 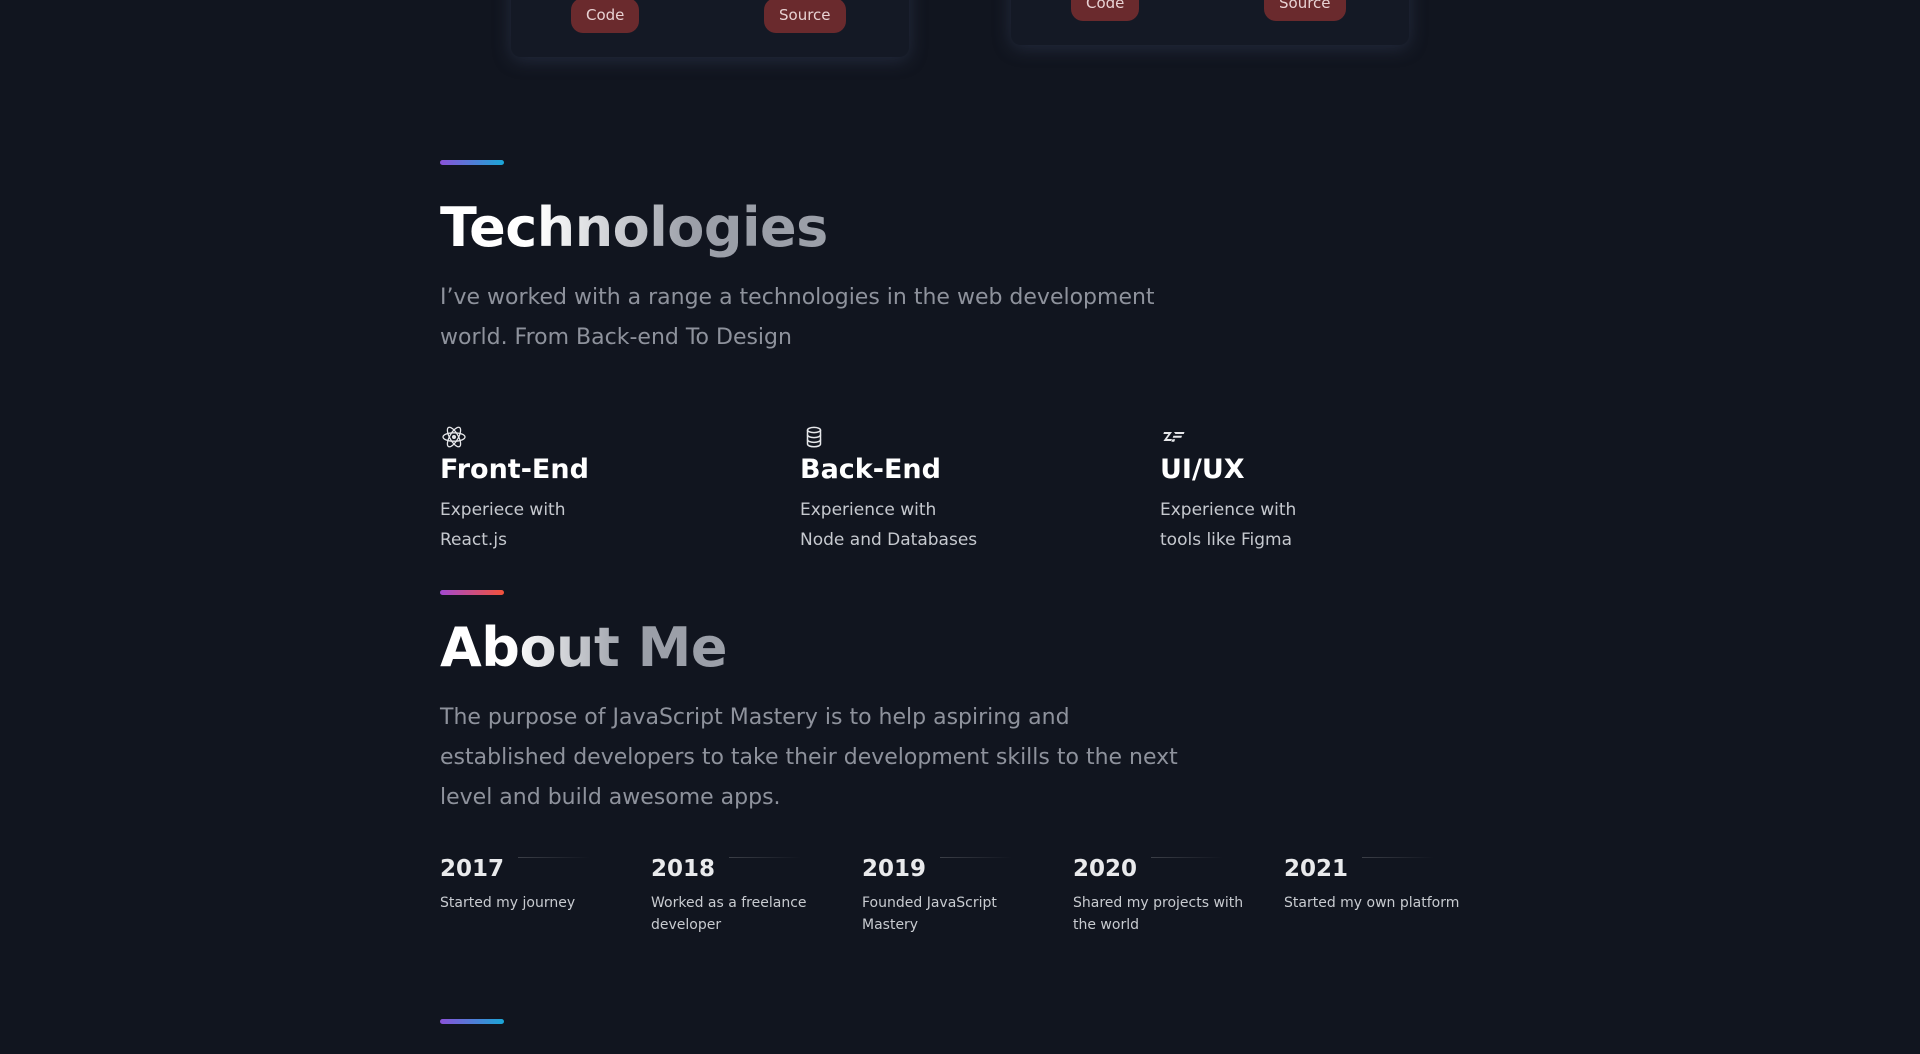 I want to click on timeline-year: 2017, so click(x=472, y=869).